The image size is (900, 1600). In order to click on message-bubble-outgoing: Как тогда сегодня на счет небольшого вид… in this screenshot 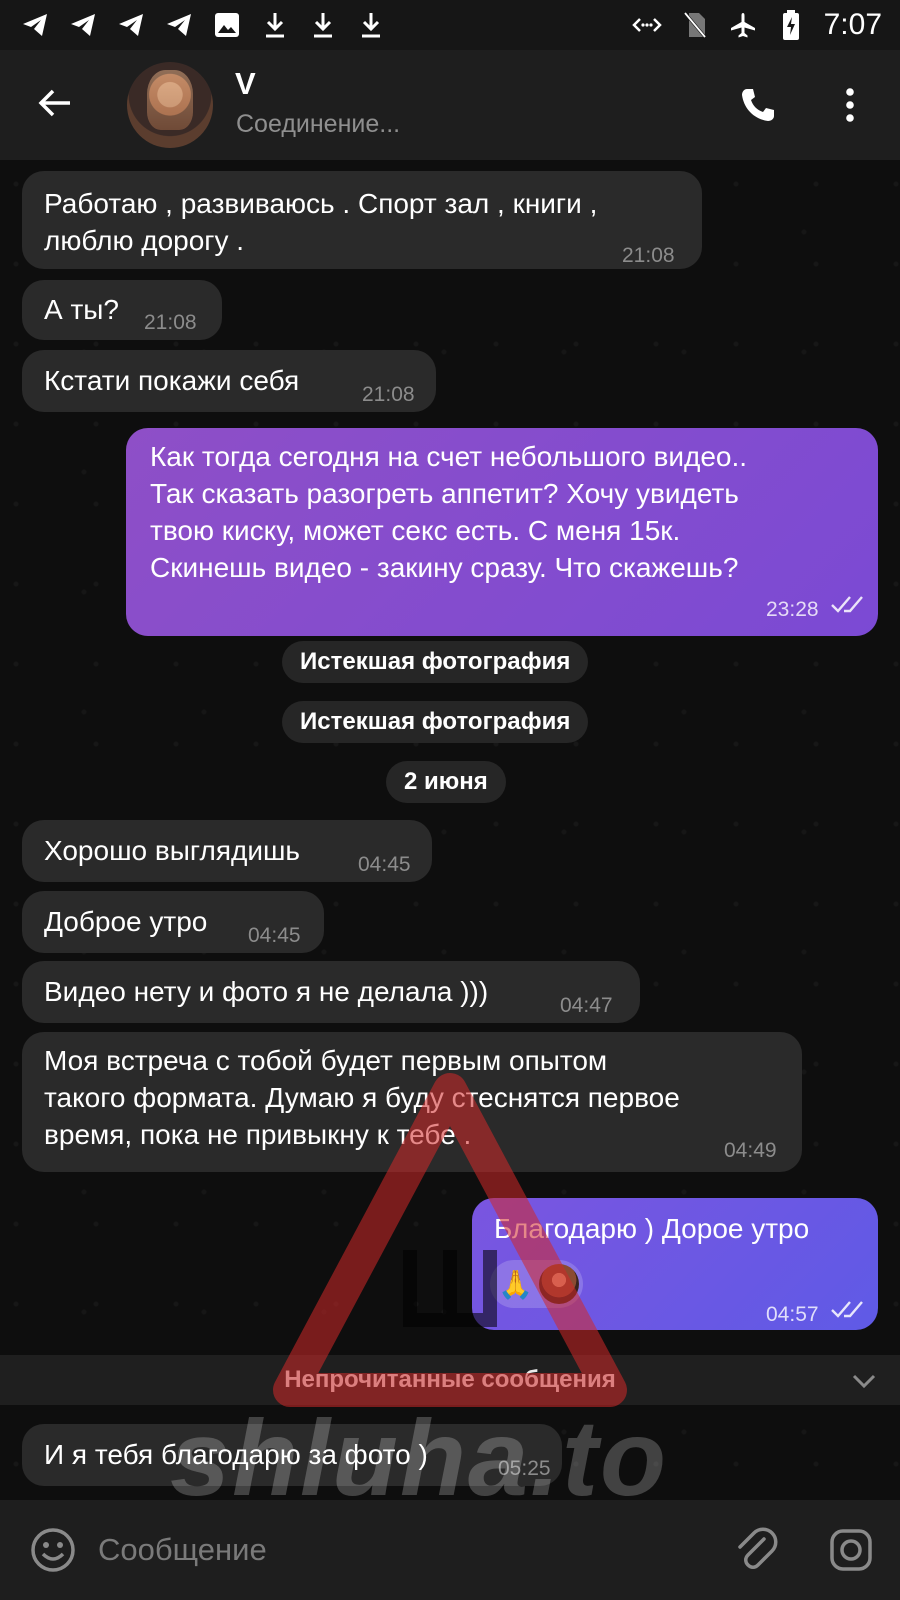, I will do `click(502, 532)`.